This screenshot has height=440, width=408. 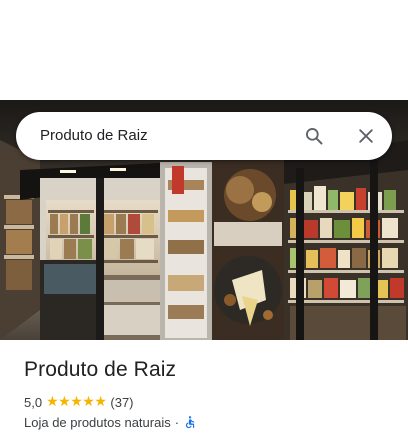 What do you see at coordinates (97, 422) in the screenshot?
I see `place-category: Loja de produtos naturais` at bounding box center [97, 422].